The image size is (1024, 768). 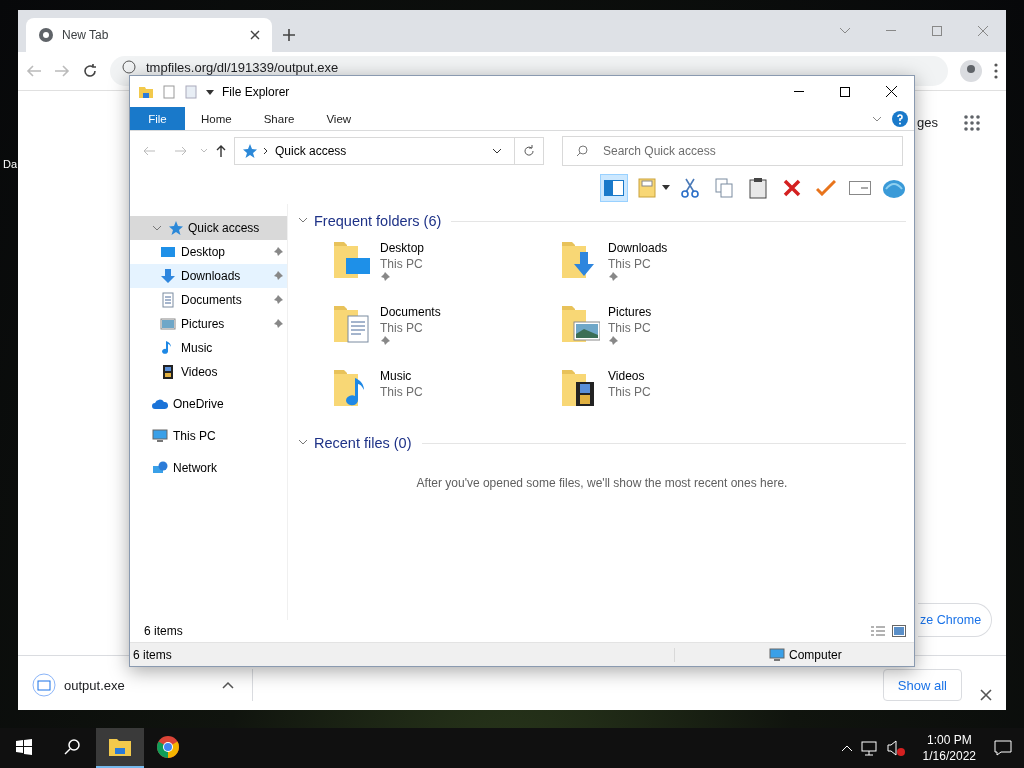 What do you see at coordinates (732, 151) in the screenshot?
I see `search-field: Search Quick access` at bounding box center [732, 151].